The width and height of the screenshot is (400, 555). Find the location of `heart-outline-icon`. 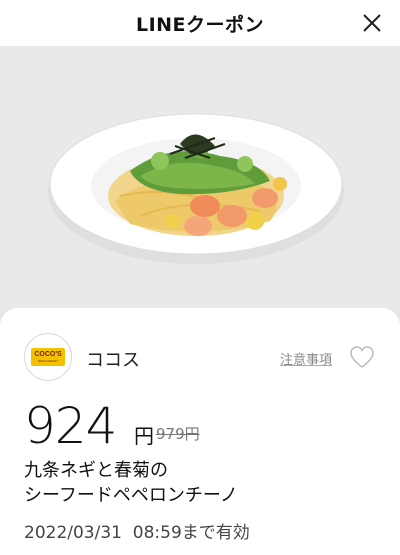

heart-outline-icon is located at coordinates (362, 357).